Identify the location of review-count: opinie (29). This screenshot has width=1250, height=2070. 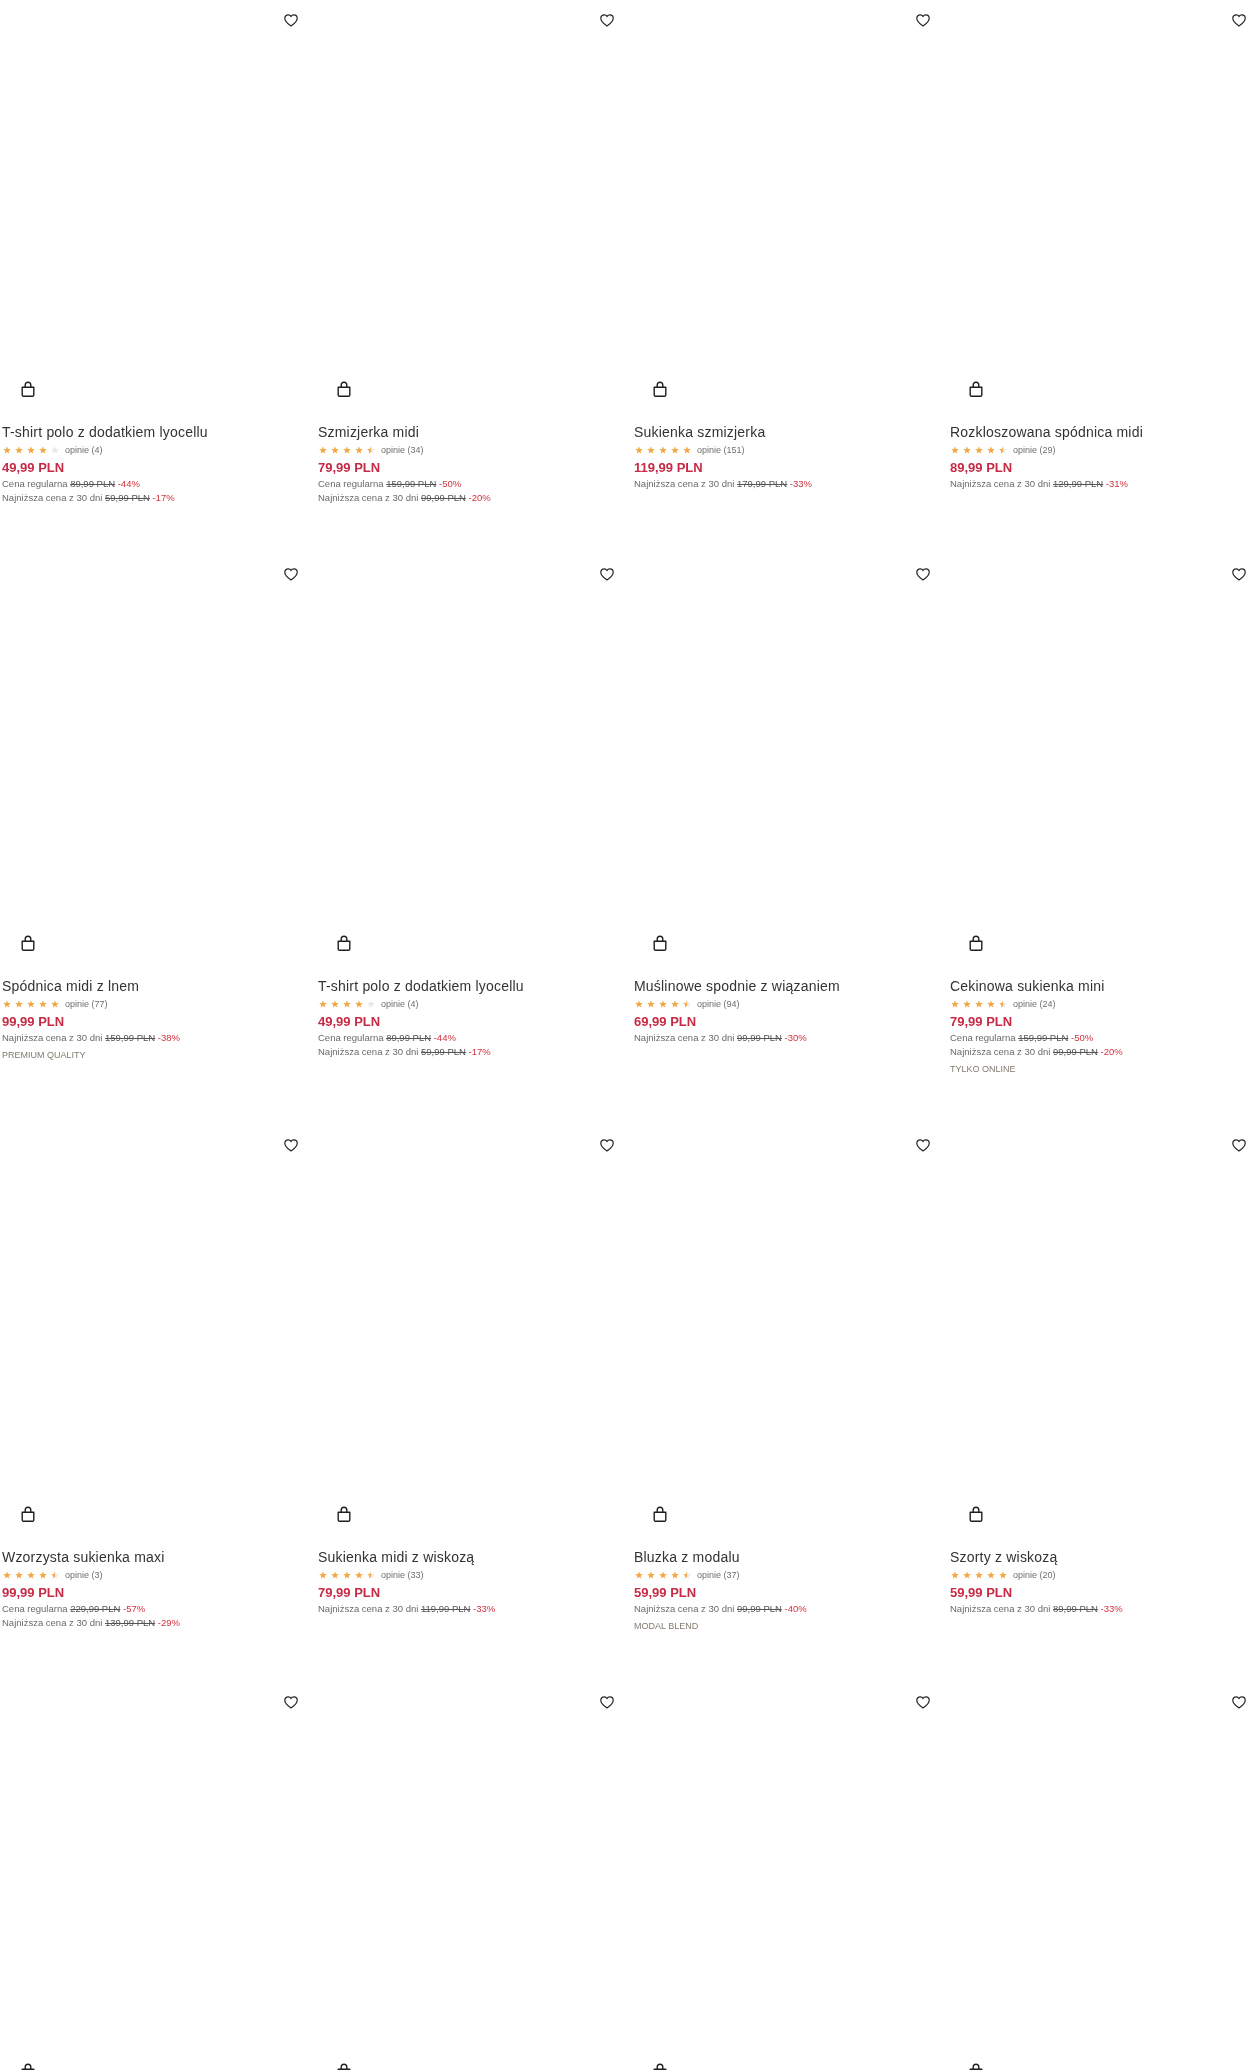
(1034, 450).